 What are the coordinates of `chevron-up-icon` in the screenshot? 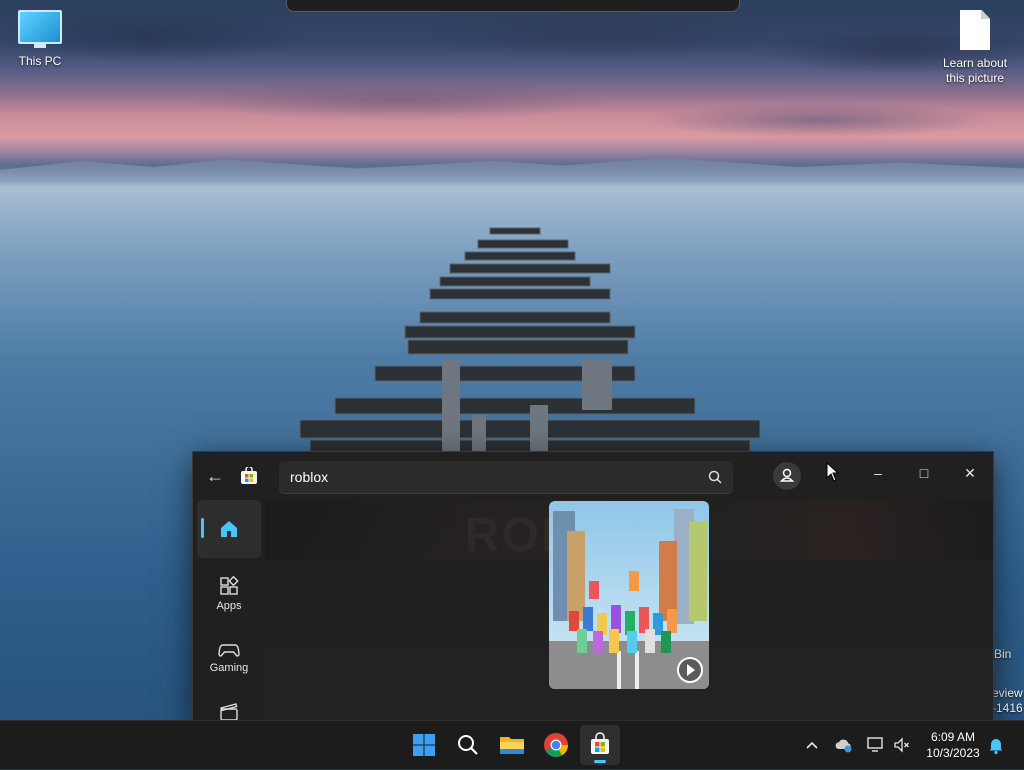 It's located at (812, 745).